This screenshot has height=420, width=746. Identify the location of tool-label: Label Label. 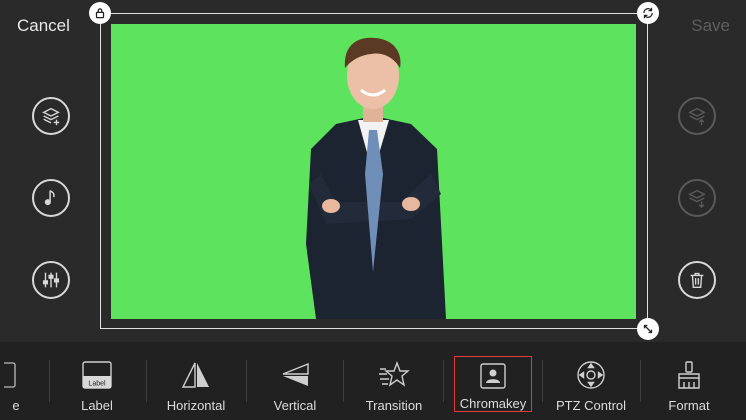
(97, 381).